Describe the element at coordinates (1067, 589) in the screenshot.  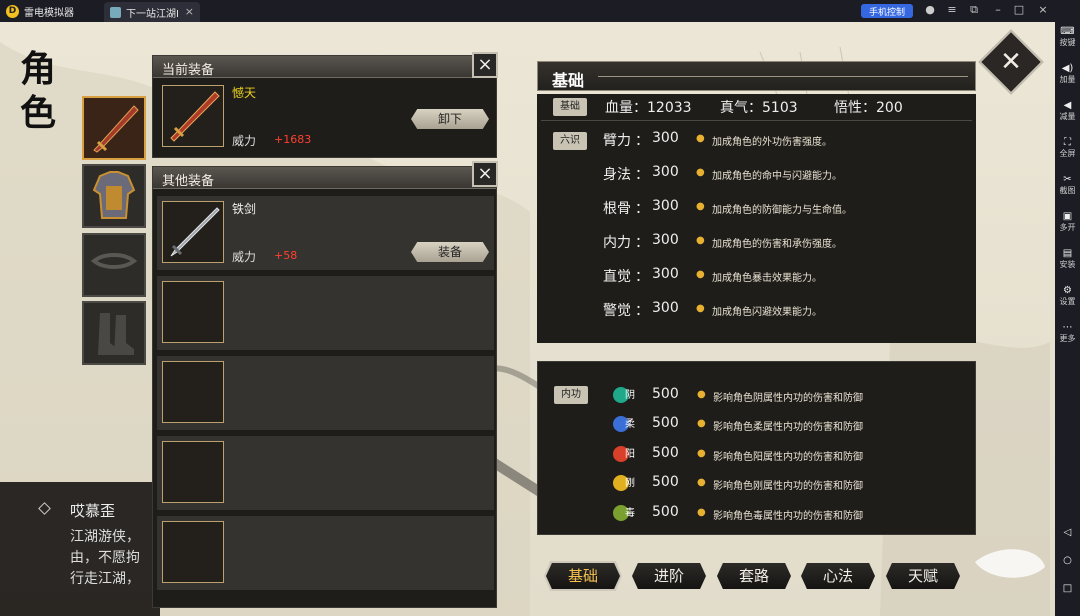
I see `nav-recents-button: □` at that location.